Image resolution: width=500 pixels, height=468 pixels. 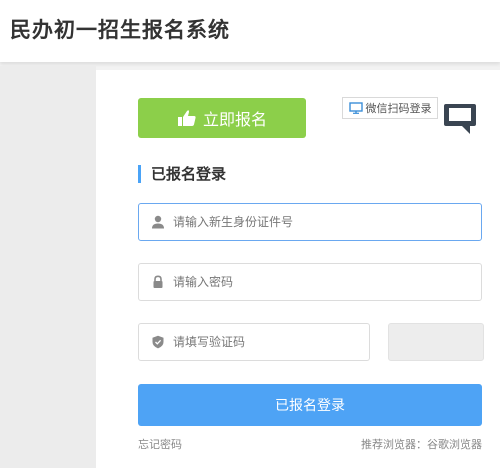 What do you see at coordinates (158, 342) in the screenshot?
I see `shield-icon` at bounding box center [158, 342].